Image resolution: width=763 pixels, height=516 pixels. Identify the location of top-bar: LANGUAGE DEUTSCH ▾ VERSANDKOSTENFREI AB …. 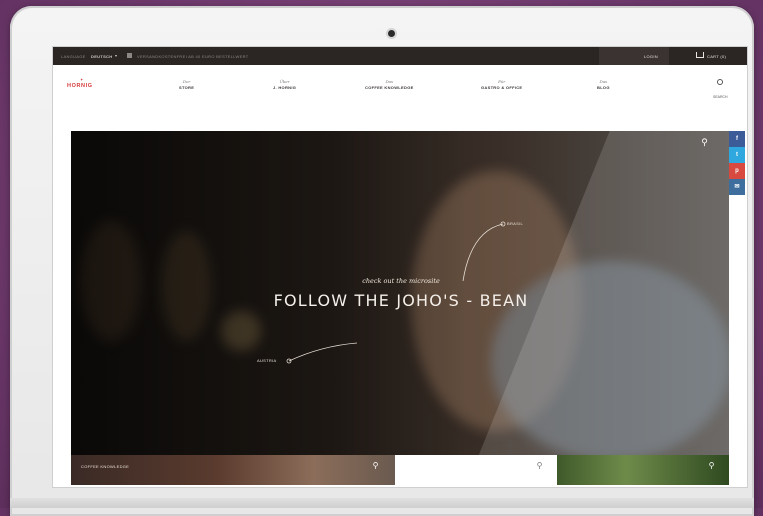
(400, 56).